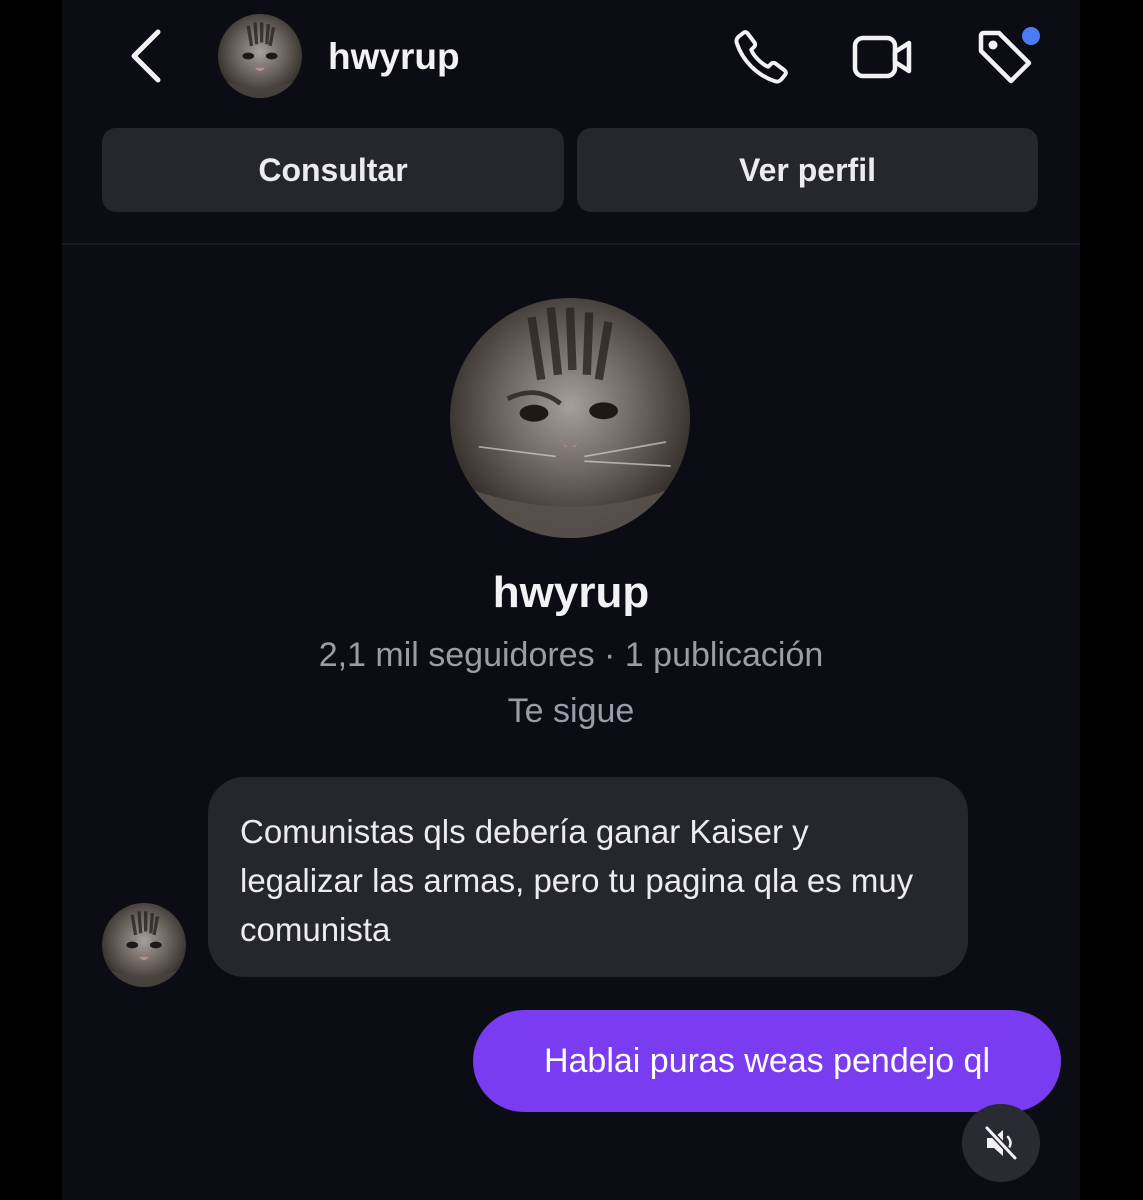 Image resolution: width=1143 pixels, height=1200 pixels. I want to click on call-button, so click(761, 57).